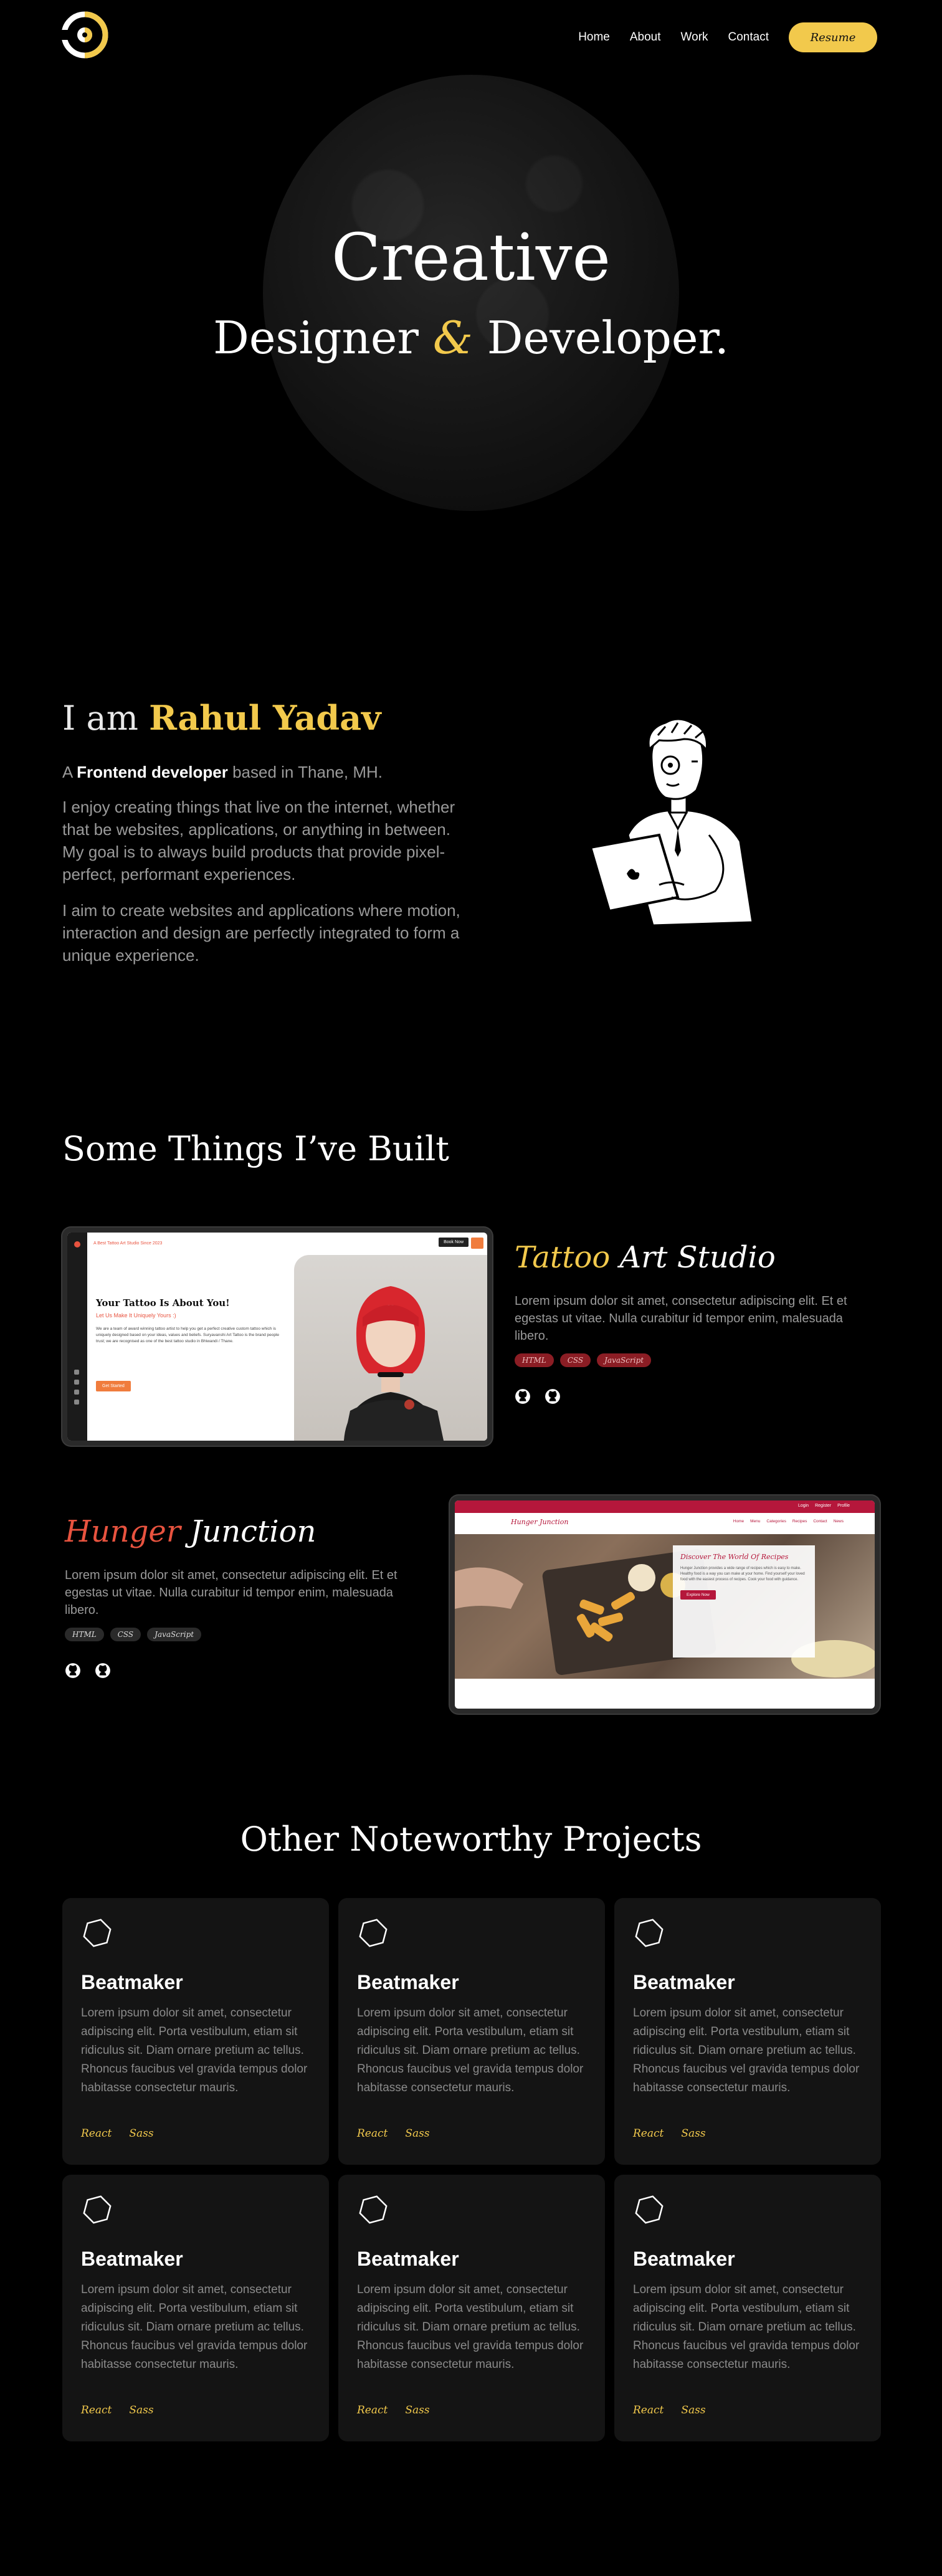 The width and height of the screenshot is (942, 2576). Describe the element at coordinates (833, 37) in the screenshot. I see `resume-button: Resume` at that location.